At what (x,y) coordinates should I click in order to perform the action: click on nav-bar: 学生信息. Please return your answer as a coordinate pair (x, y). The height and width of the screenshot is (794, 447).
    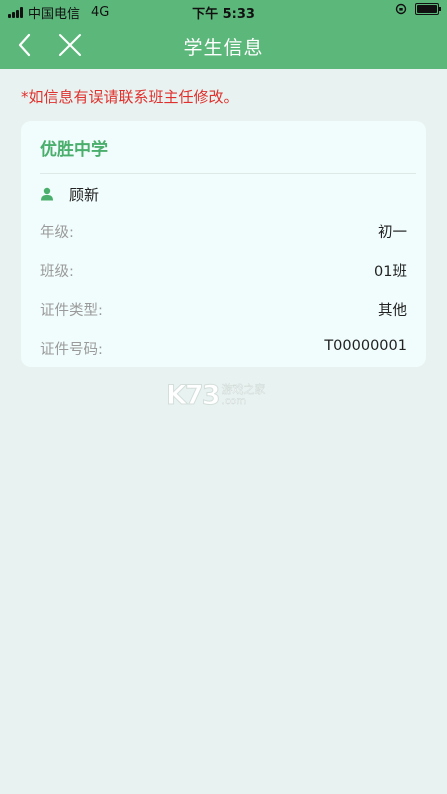
    Looking at the image, I should click on (223, 45).